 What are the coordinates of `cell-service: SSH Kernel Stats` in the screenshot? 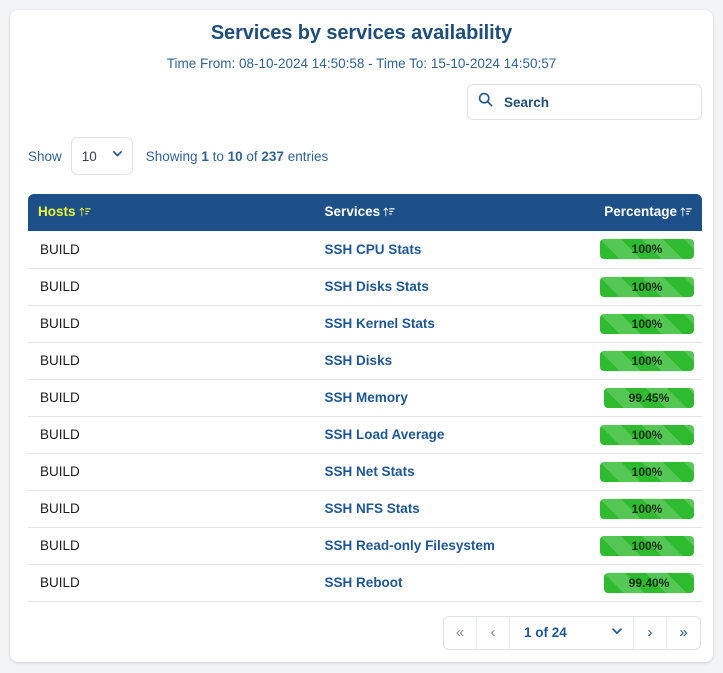 It's located at (442, 324).